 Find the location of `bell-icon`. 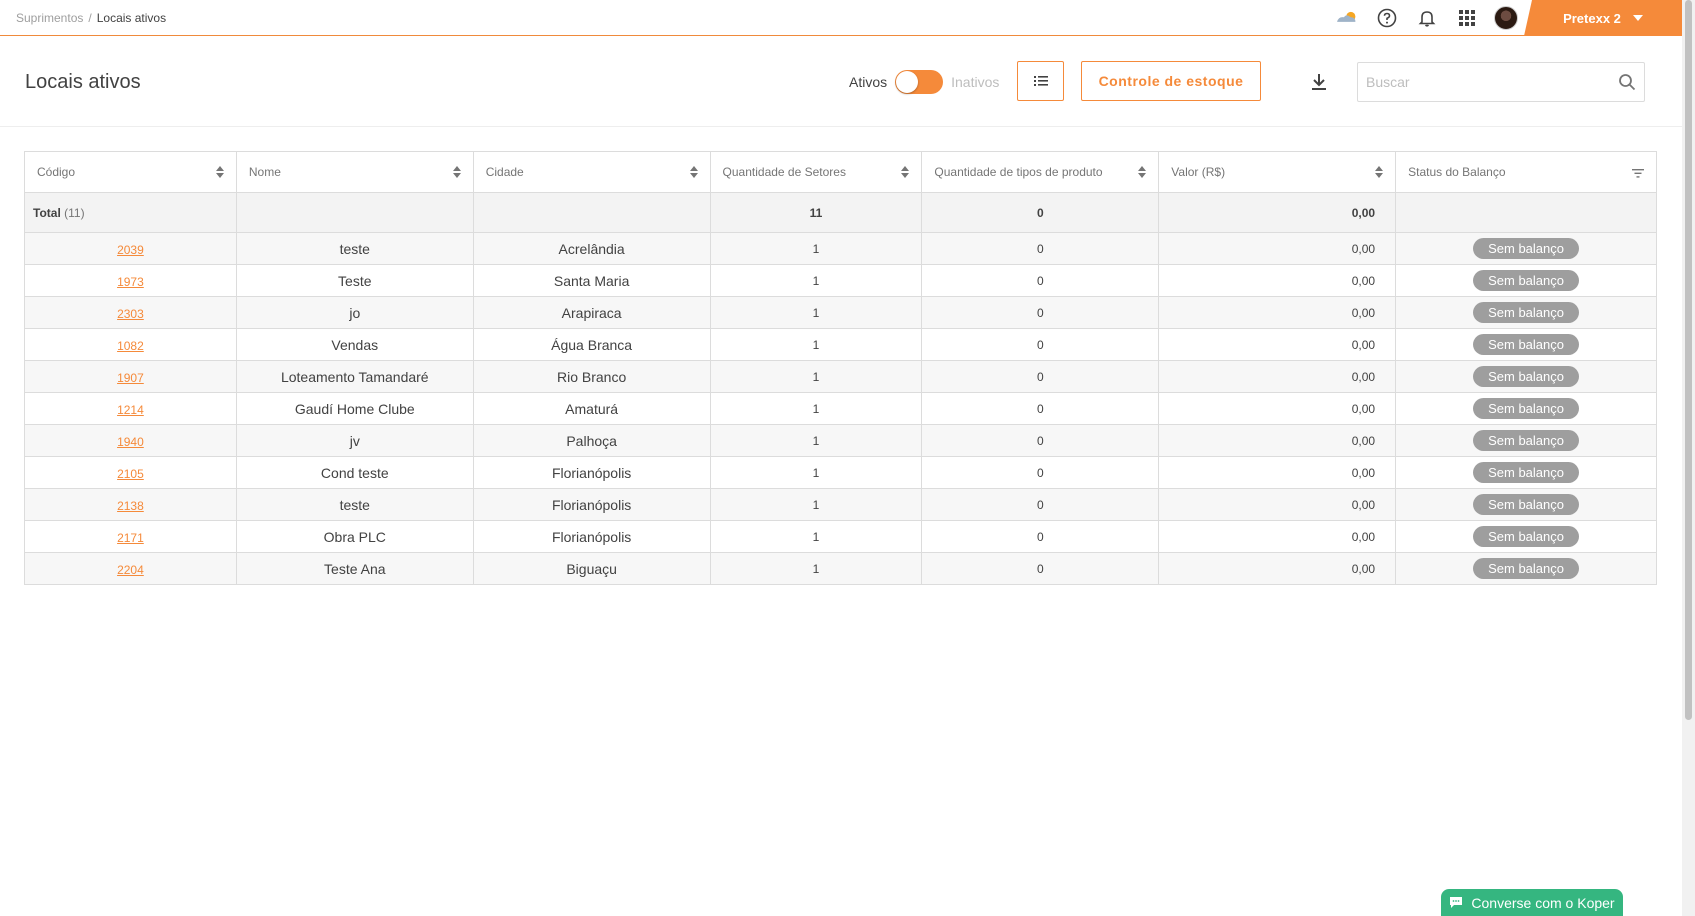

bell-icon is located at coordinates (1427, 18).